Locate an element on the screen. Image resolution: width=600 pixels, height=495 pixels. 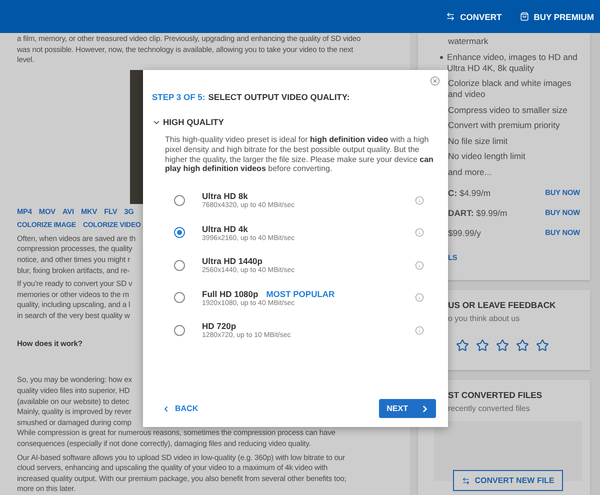
feature-text: Convert with premium priority is located at coordinates (504, 125).